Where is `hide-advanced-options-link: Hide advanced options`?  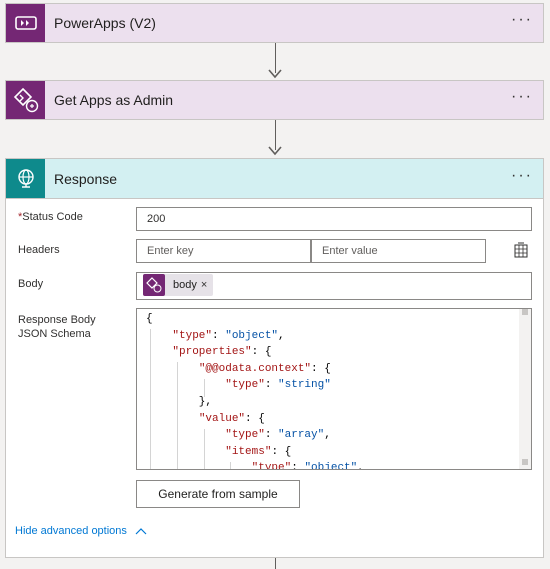
hide-advanced-options-link: Hide advanced options is located at coordinates (81, 531).